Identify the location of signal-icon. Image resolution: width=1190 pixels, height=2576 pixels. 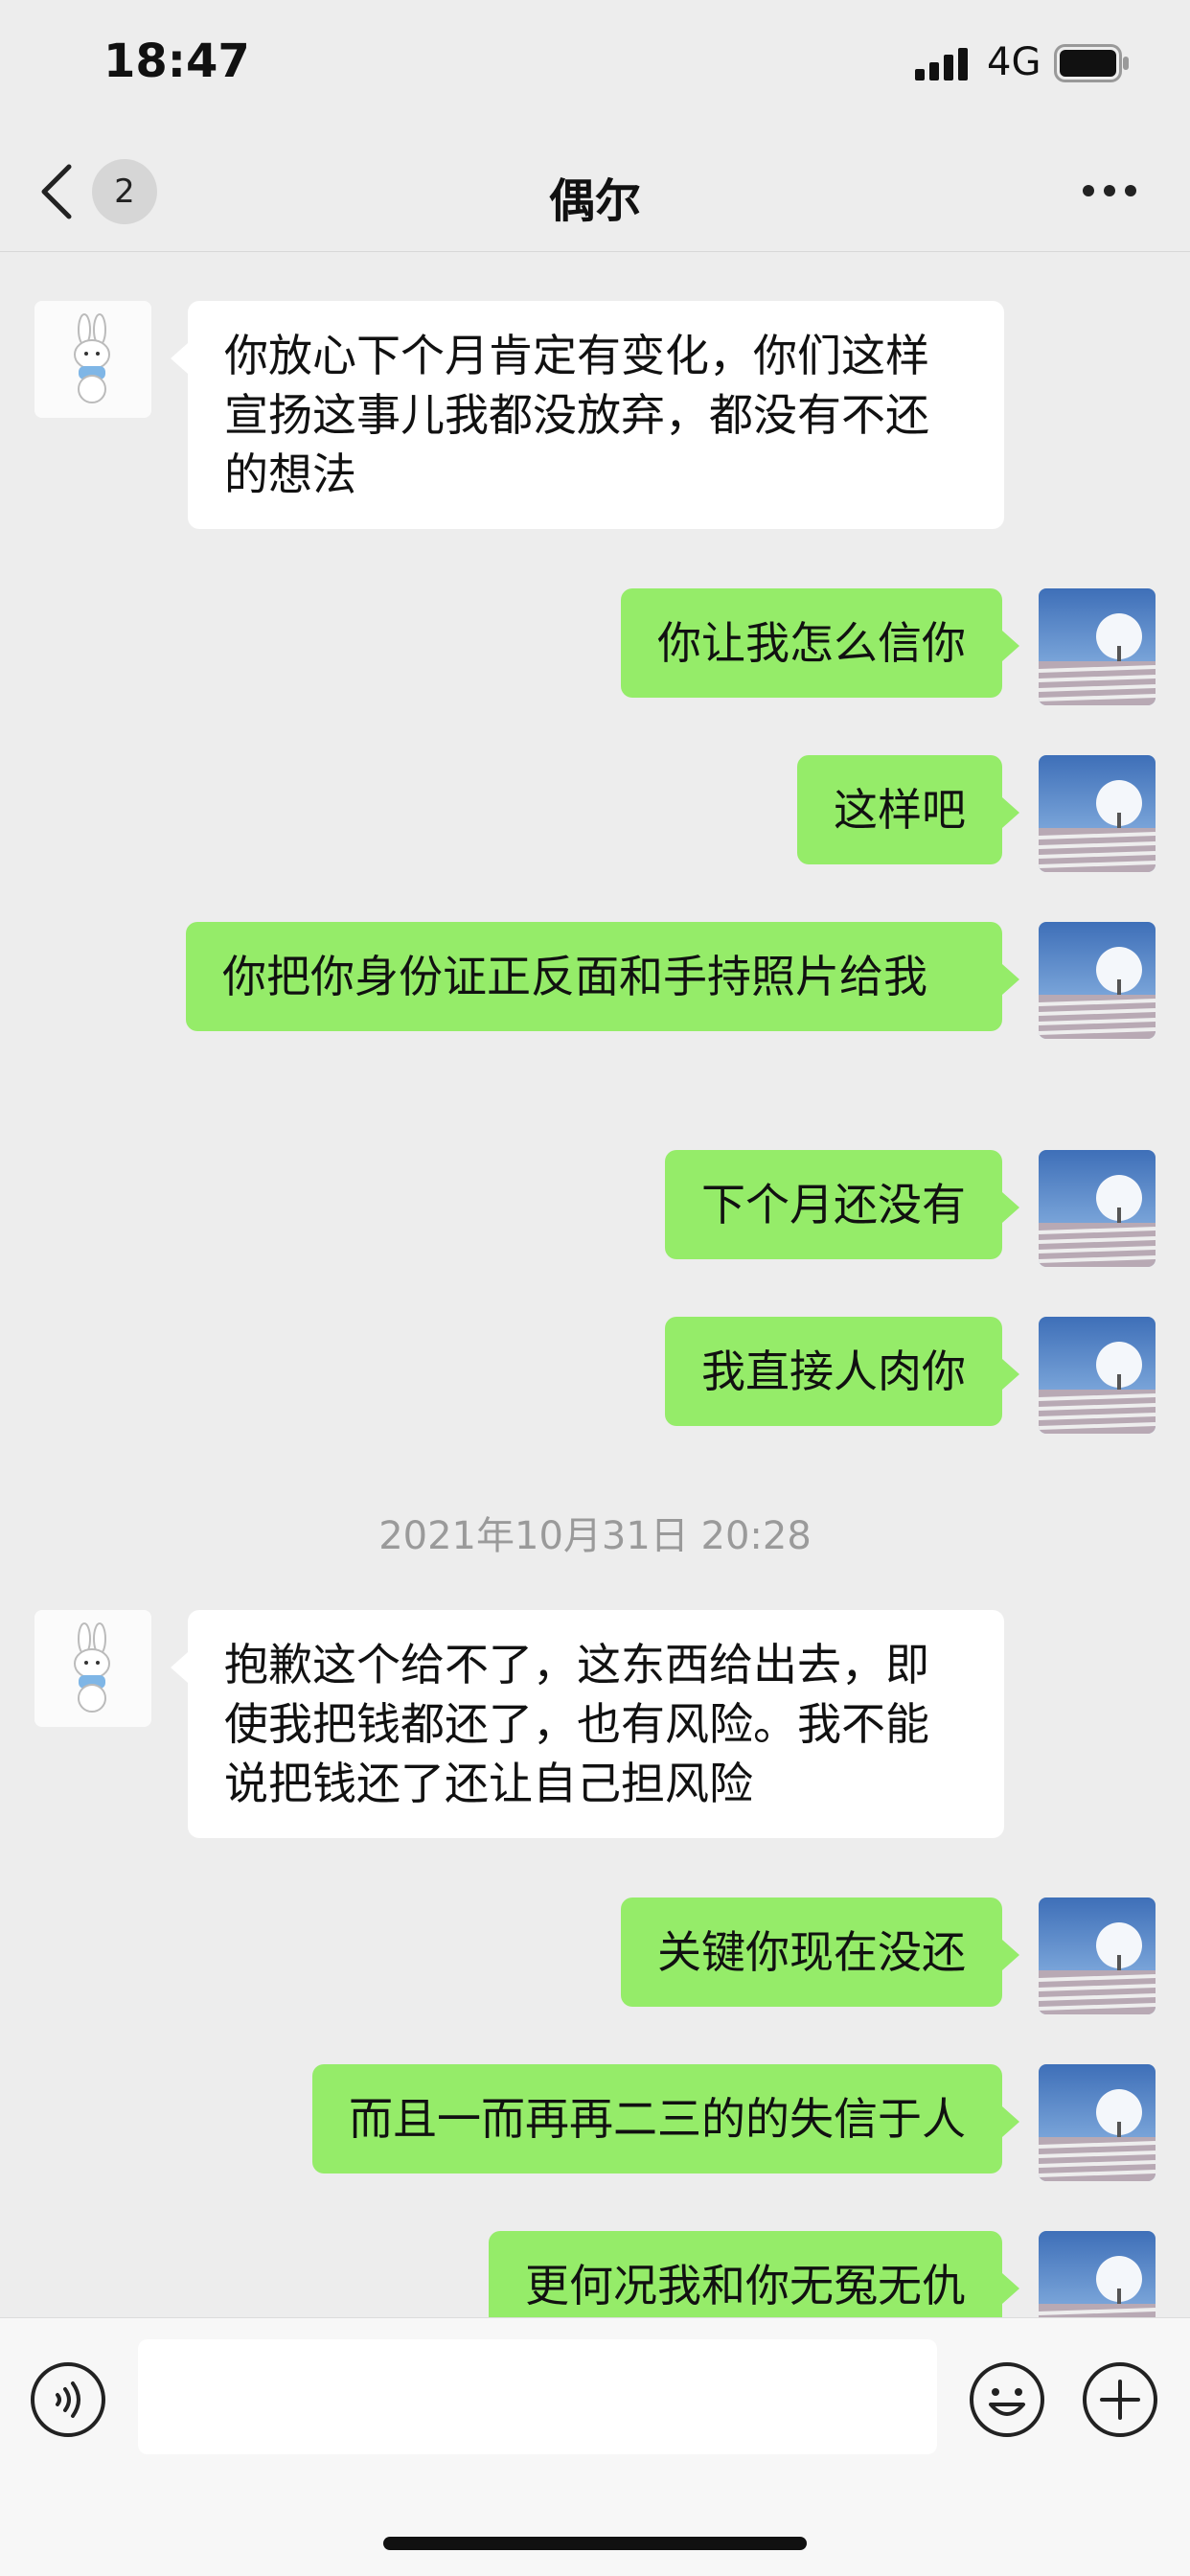
(942, 64).